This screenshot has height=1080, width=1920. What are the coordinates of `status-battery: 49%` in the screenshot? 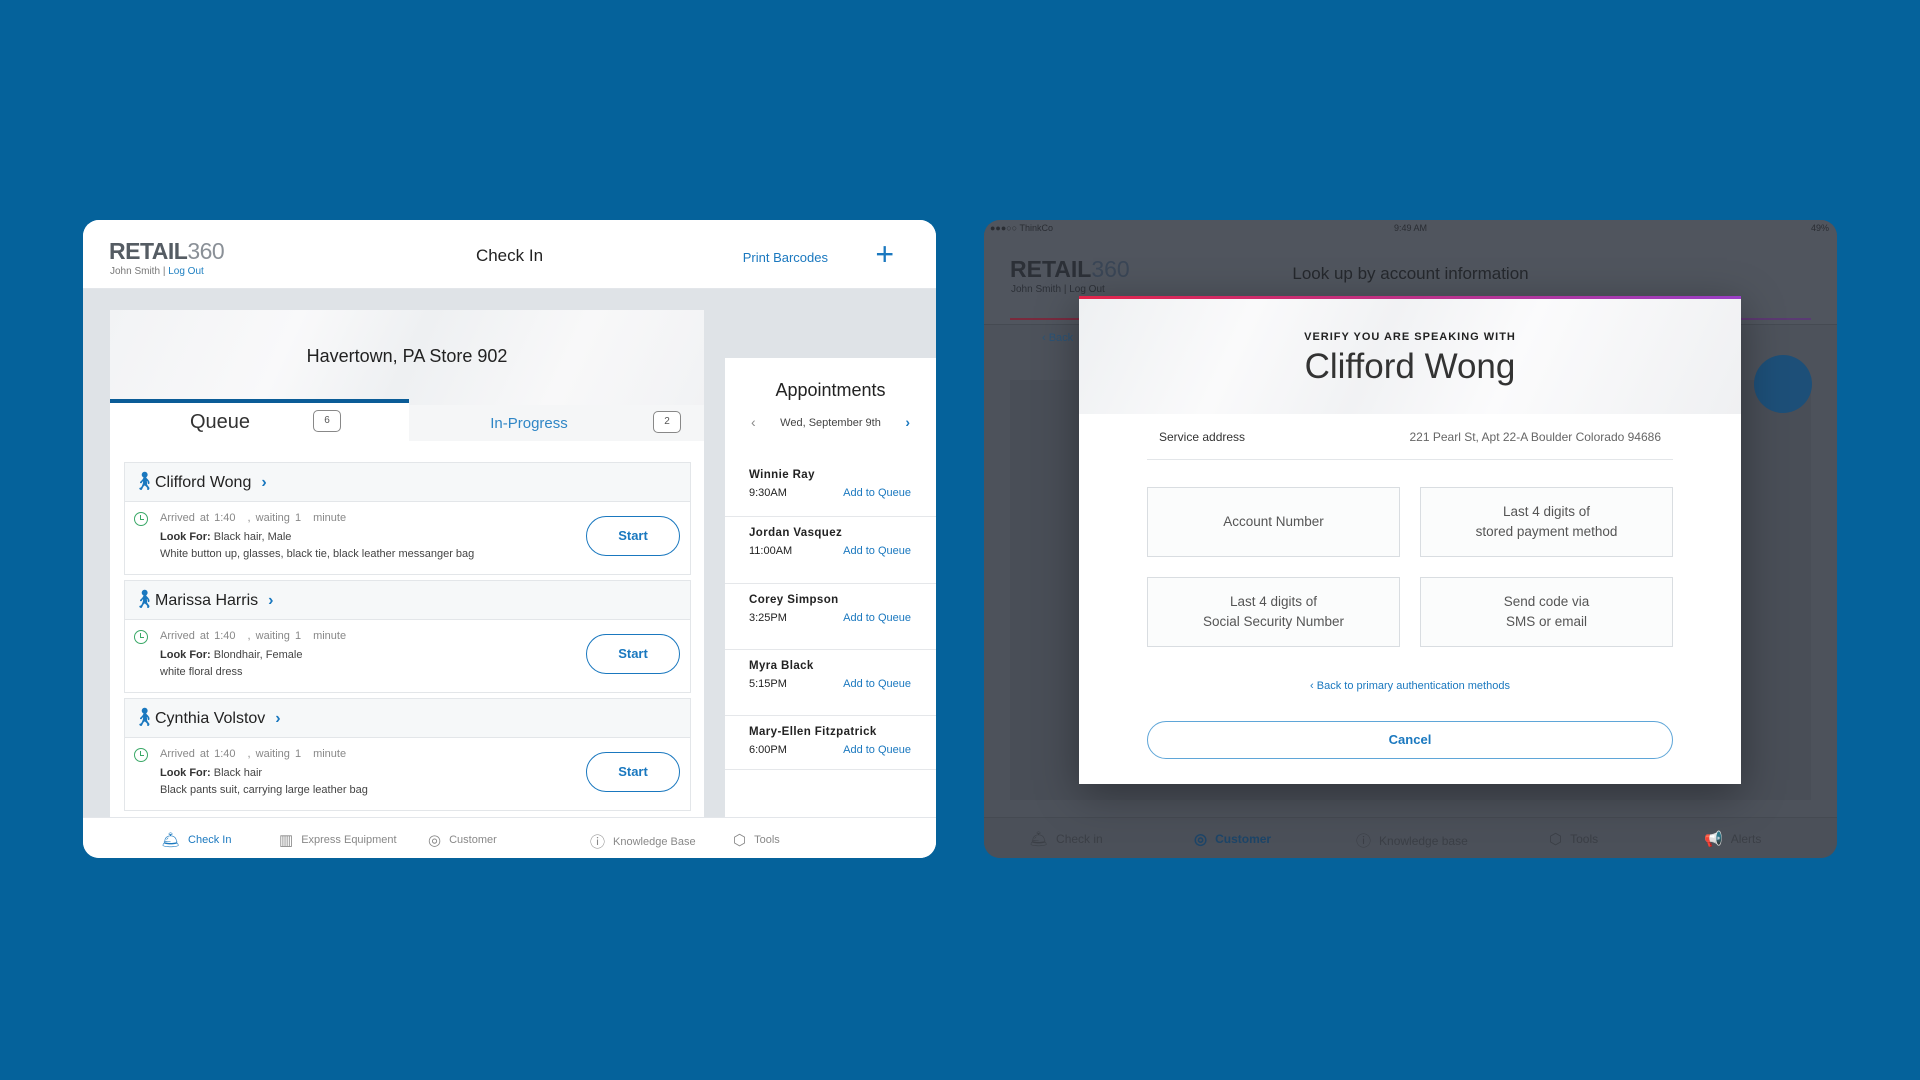 It's located at (1819, 228).